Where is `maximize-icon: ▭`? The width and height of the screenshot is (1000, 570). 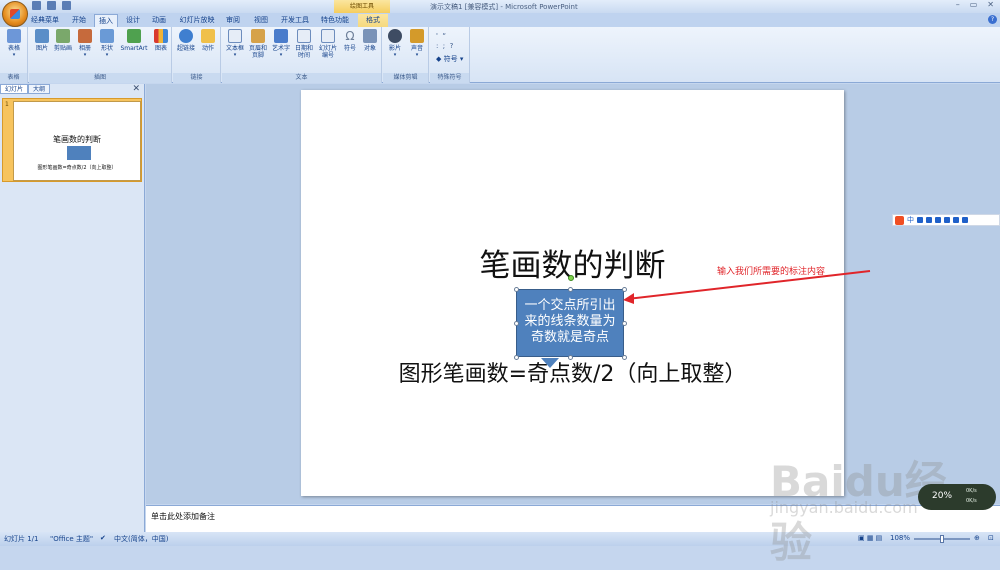 maximize-icon: ▭ is located at coordinates (974, 4).